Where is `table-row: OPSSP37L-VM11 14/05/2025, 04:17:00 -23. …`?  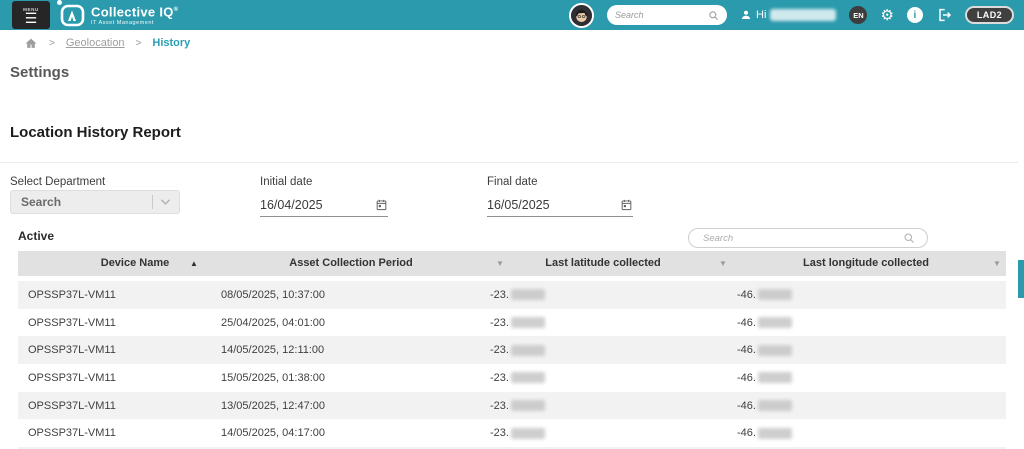 table-row: OPSSP37L-VM11 14/05/2025, 04:17:00 -23. … is located at coordinates (512, 434).